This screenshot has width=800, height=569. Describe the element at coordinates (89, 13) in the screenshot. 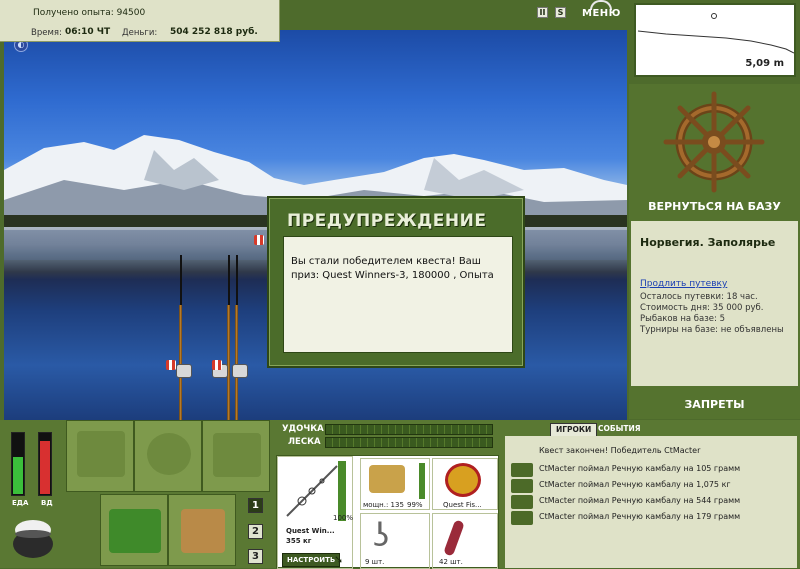

I see `experience-text: Получено опыта: 94500` at that location.